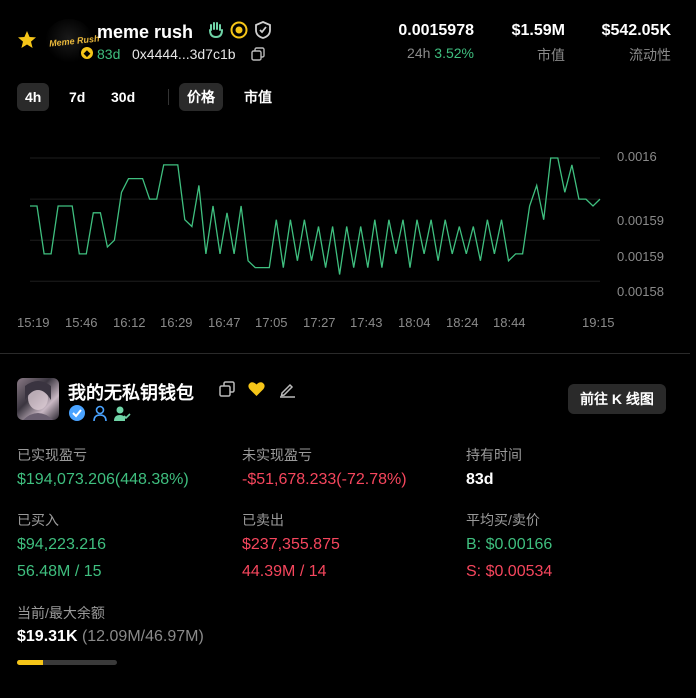 This screenshot has width=696, height=698. What do you see at coordinates (131, 393) in the screenshot?
I see `wallet-name: 我的无私钥钱包` at bounding box center [131, 393].